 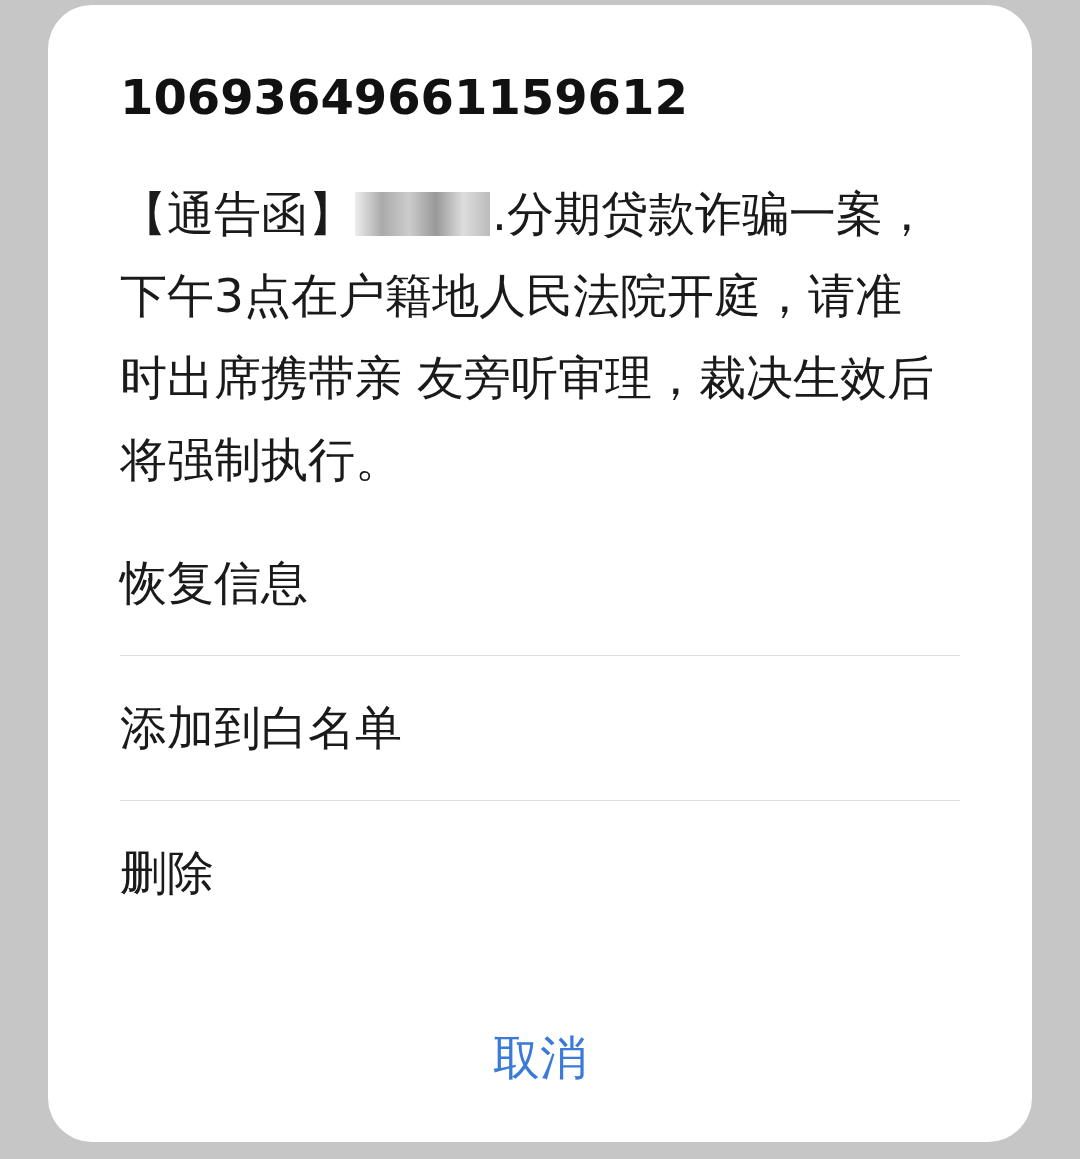 I want to click on message-text: 将强制执行。, so click(x=261, y=460).